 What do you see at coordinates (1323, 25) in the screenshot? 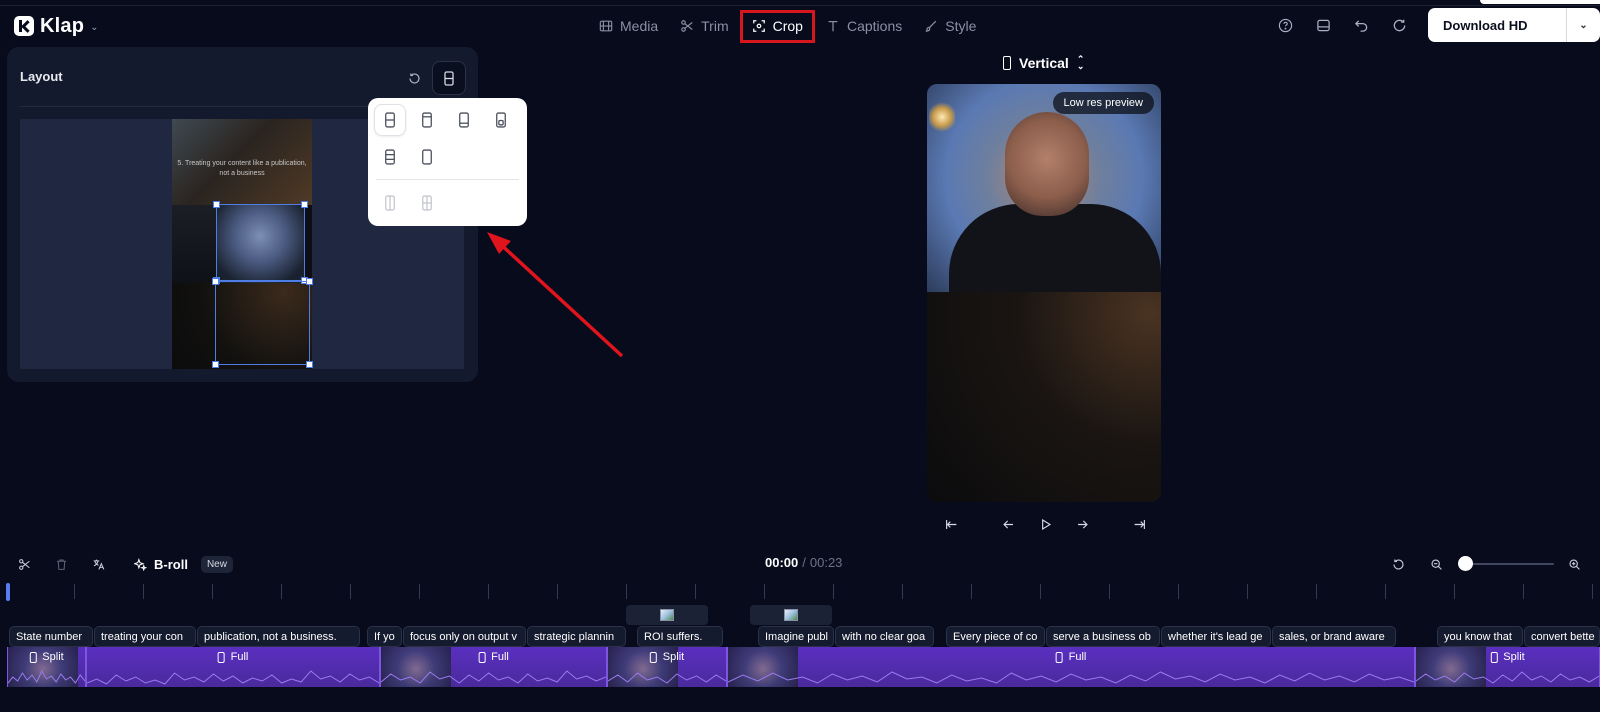
I see `panel-toggle-button` at bounding box center [1323, 25].